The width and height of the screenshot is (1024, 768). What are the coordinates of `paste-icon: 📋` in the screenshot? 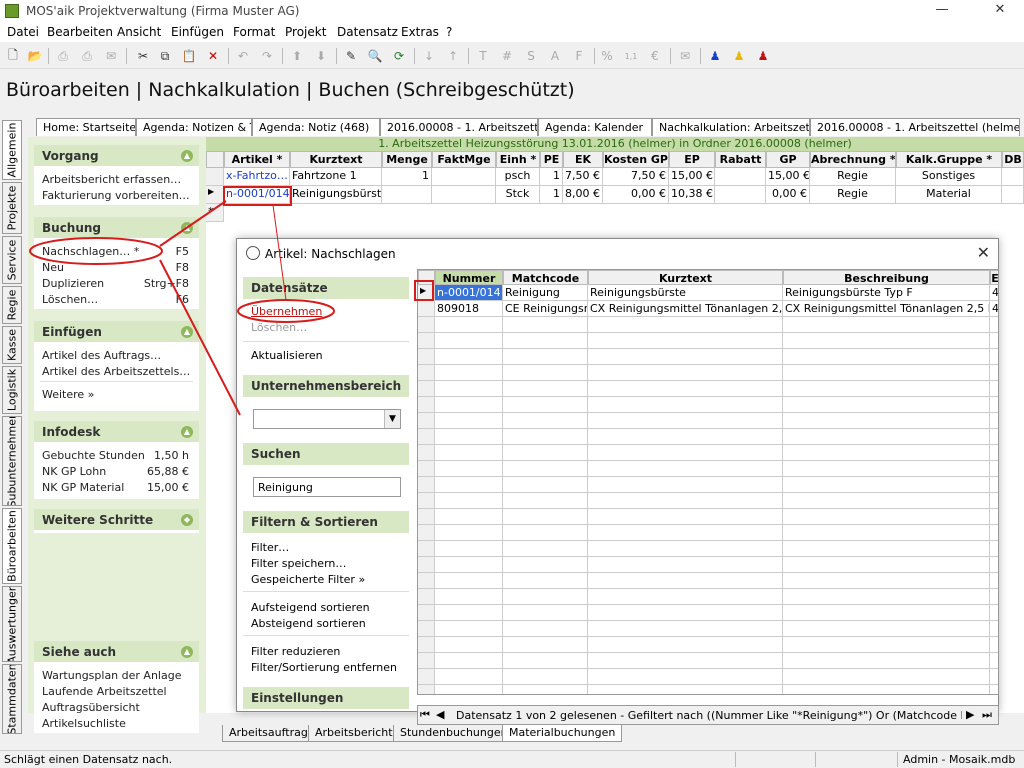 It's located at (189, 56).